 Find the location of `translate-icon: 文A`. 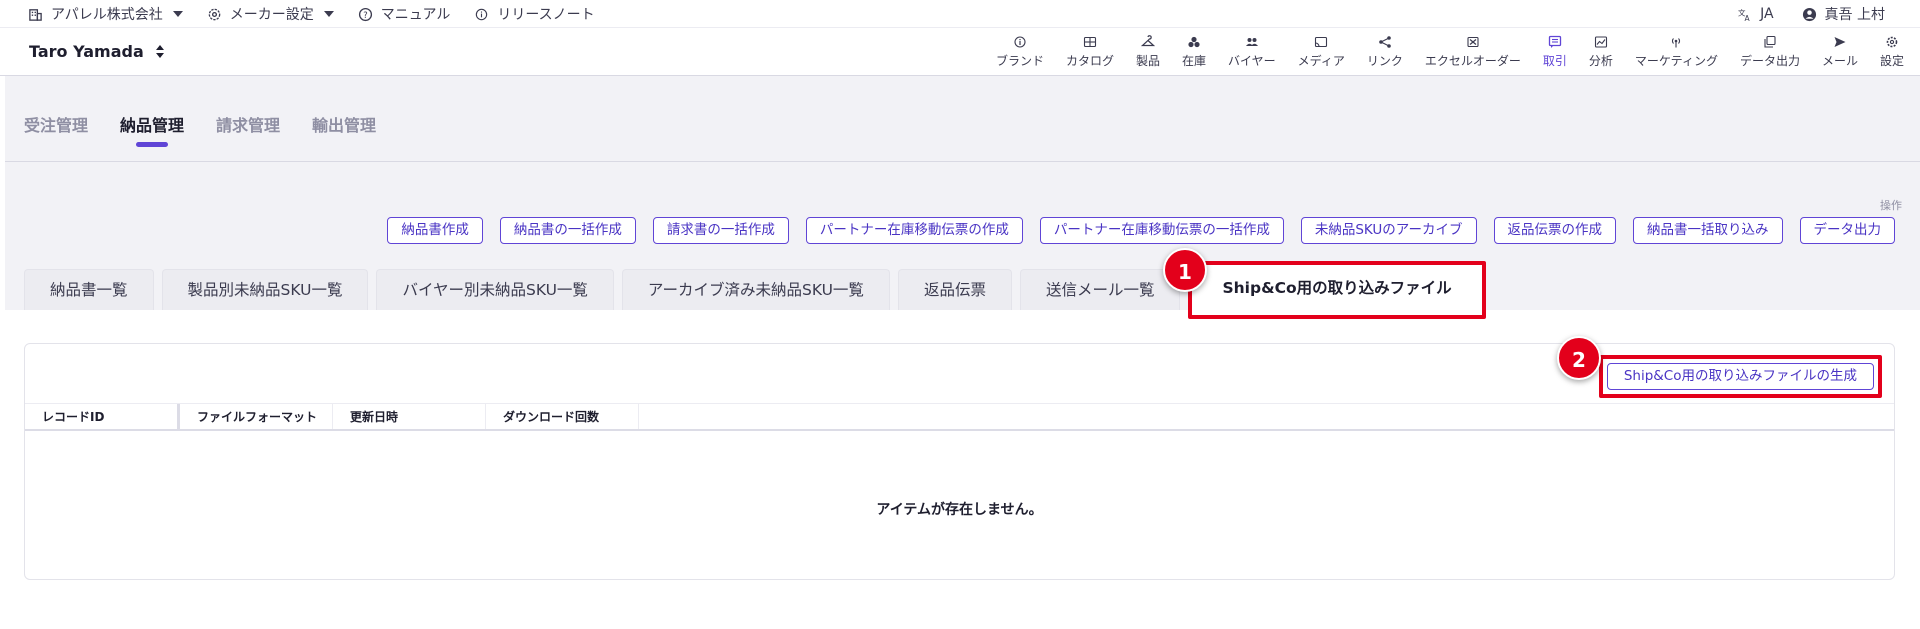

translate-icon: 文A is located at coordinates (1744, 14).